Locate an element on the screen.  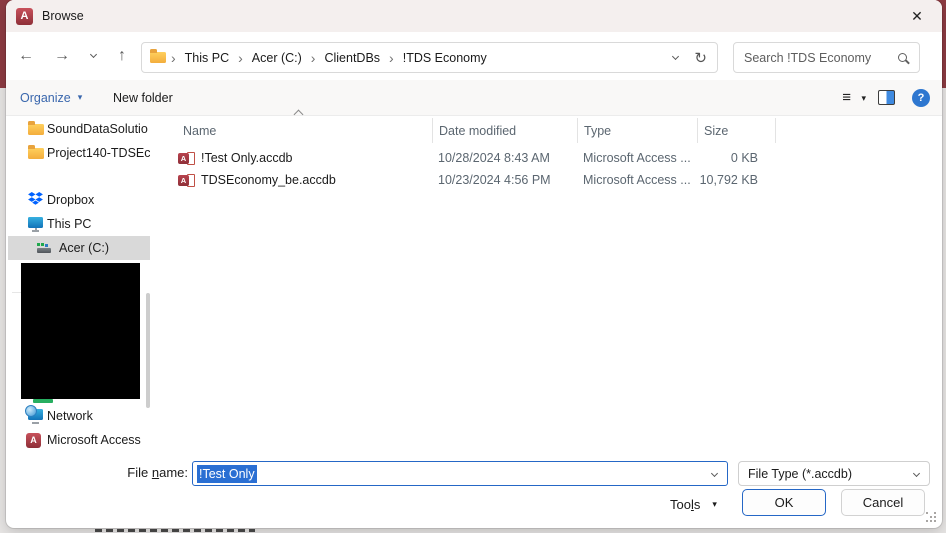
sidebar-item-microsoft-access: A Microsoft Access is located at coordinates (78, 440).